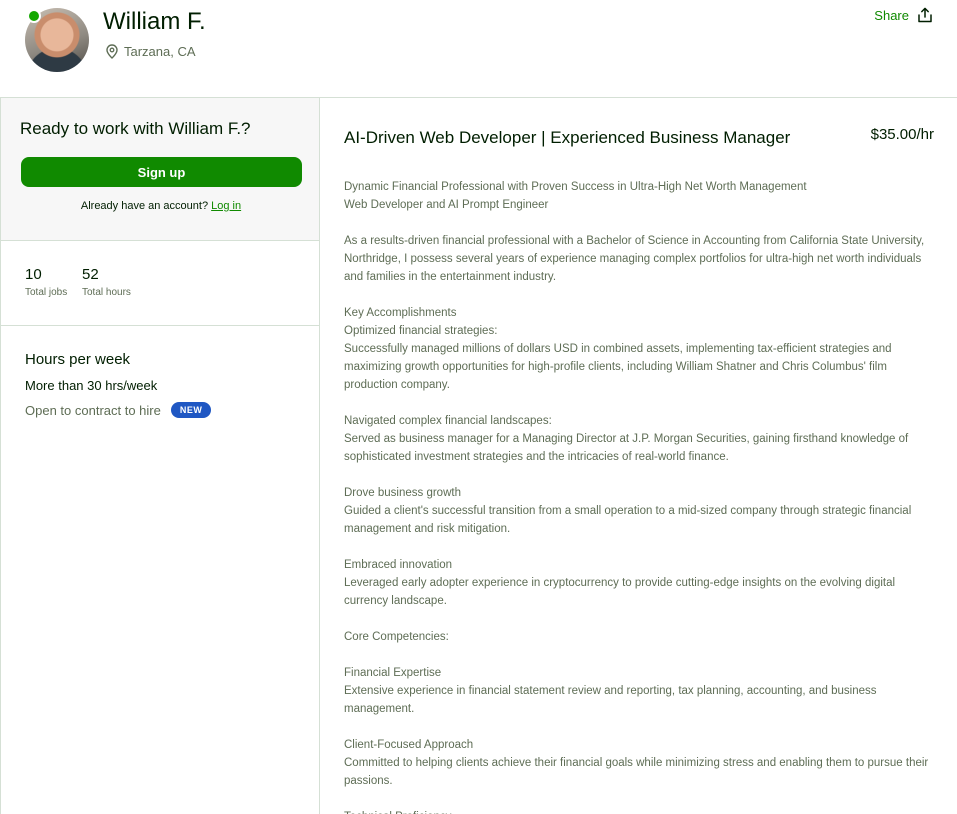  I want to click on share-button: Share, so click(903, 15).